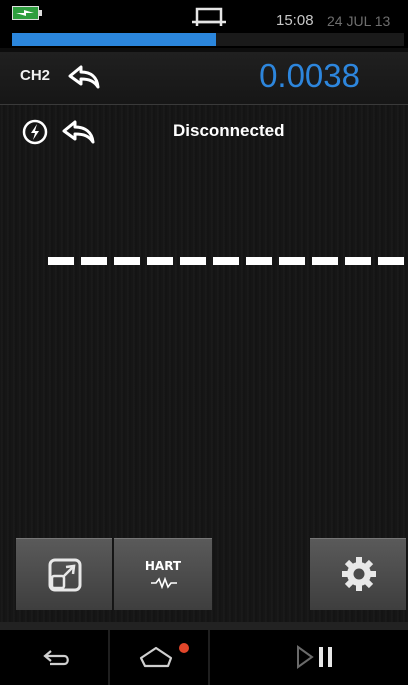  I want to click on gear-icon, so click(359, 574).